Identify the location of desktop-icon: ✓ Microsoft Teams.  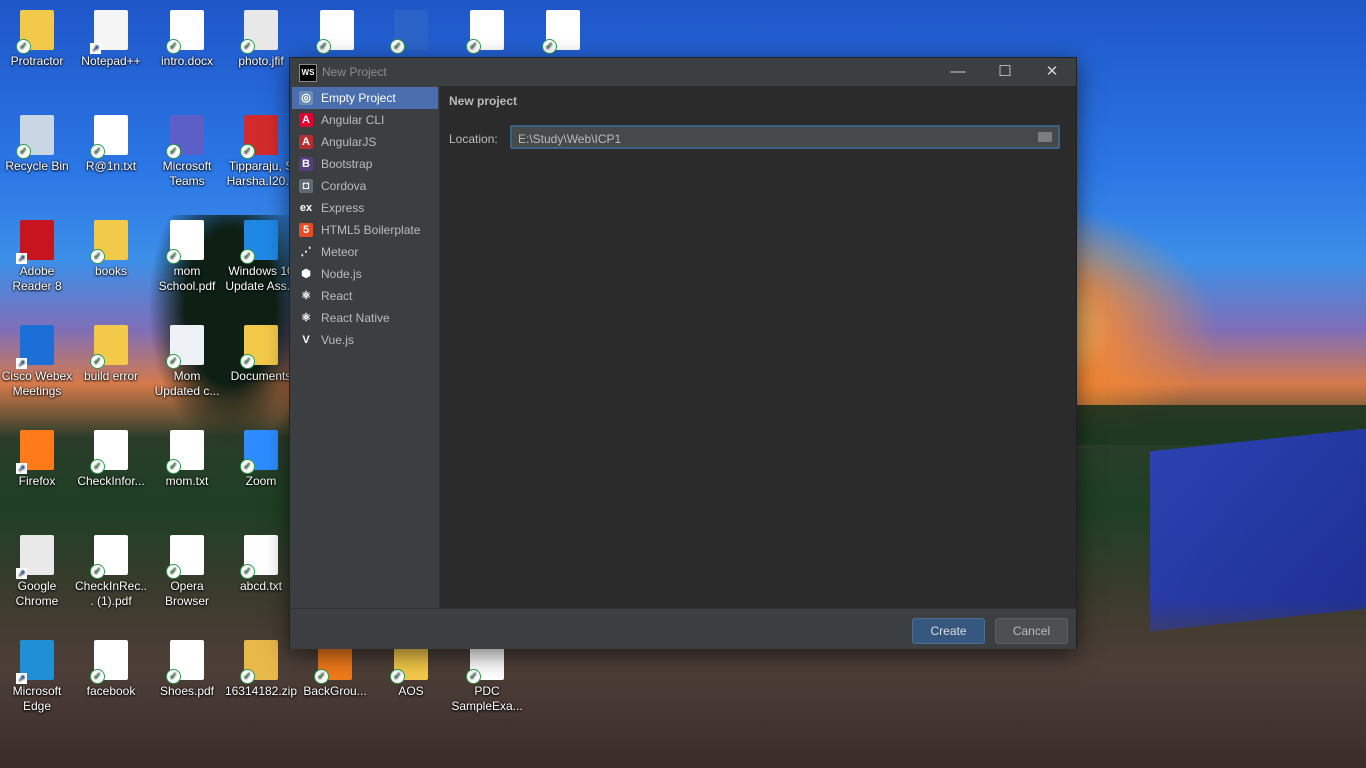
(187, 151).